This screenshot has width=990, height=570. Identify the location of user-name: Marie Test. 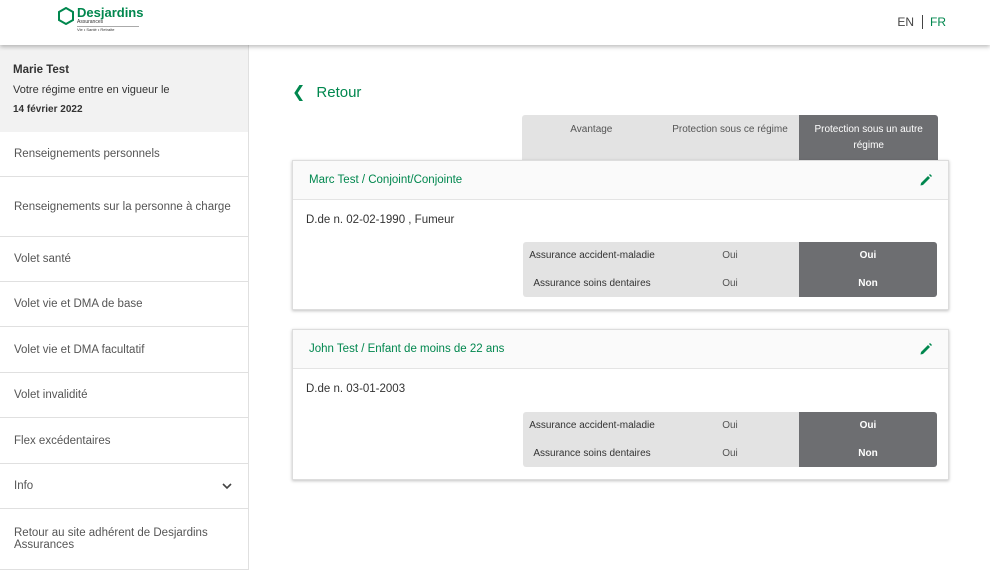
(41, 70).